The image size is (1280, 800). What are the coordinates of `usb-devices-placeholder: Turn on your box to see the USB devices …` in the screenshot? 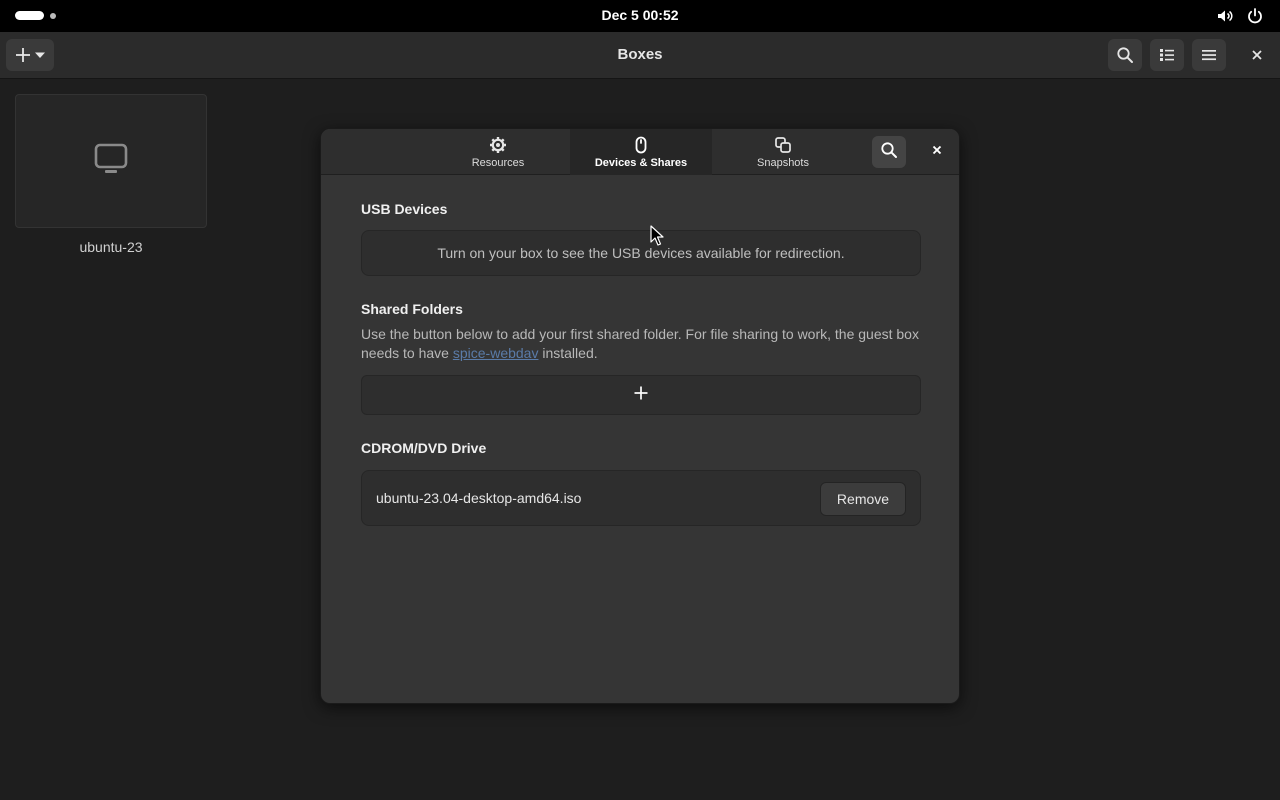 It's located at (641, 253).